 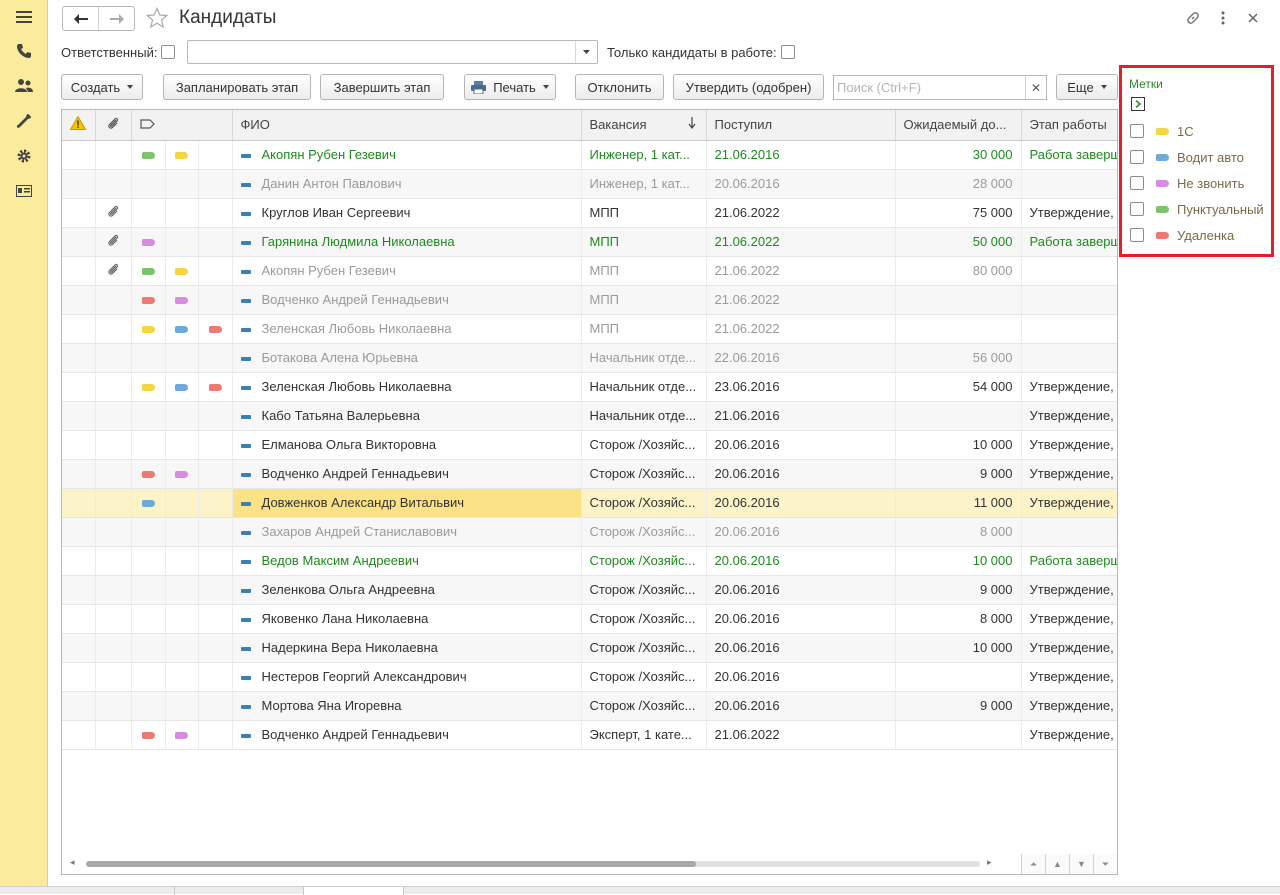 What do you see at coordinates (116, 18) in the screenshot?
I see `forward-button` at bounding box center [116, 18].